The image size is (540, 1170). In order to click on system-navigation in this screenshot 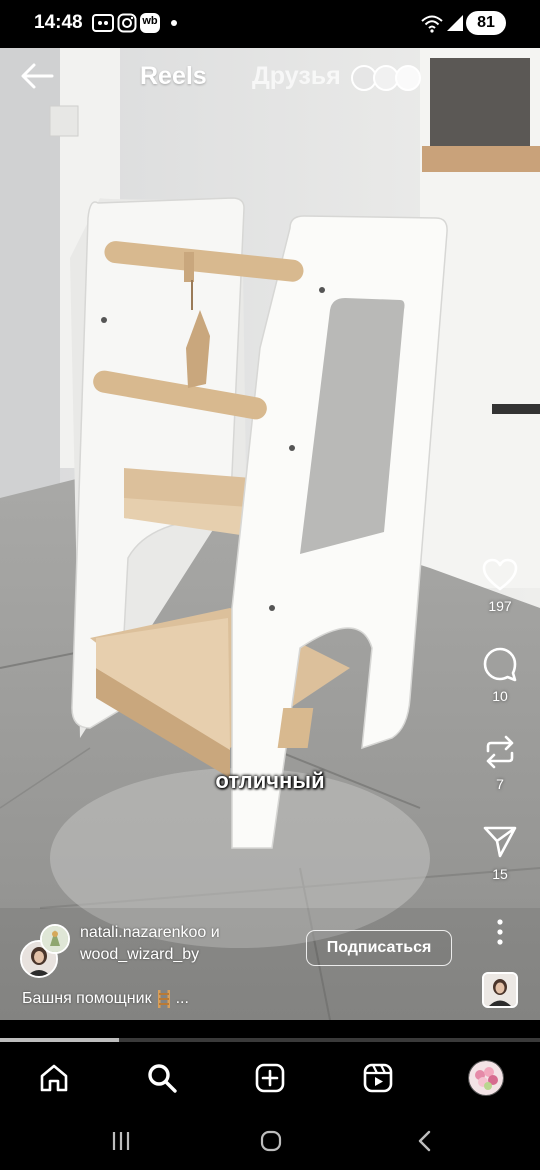, I will do `click(270, 1142)`.